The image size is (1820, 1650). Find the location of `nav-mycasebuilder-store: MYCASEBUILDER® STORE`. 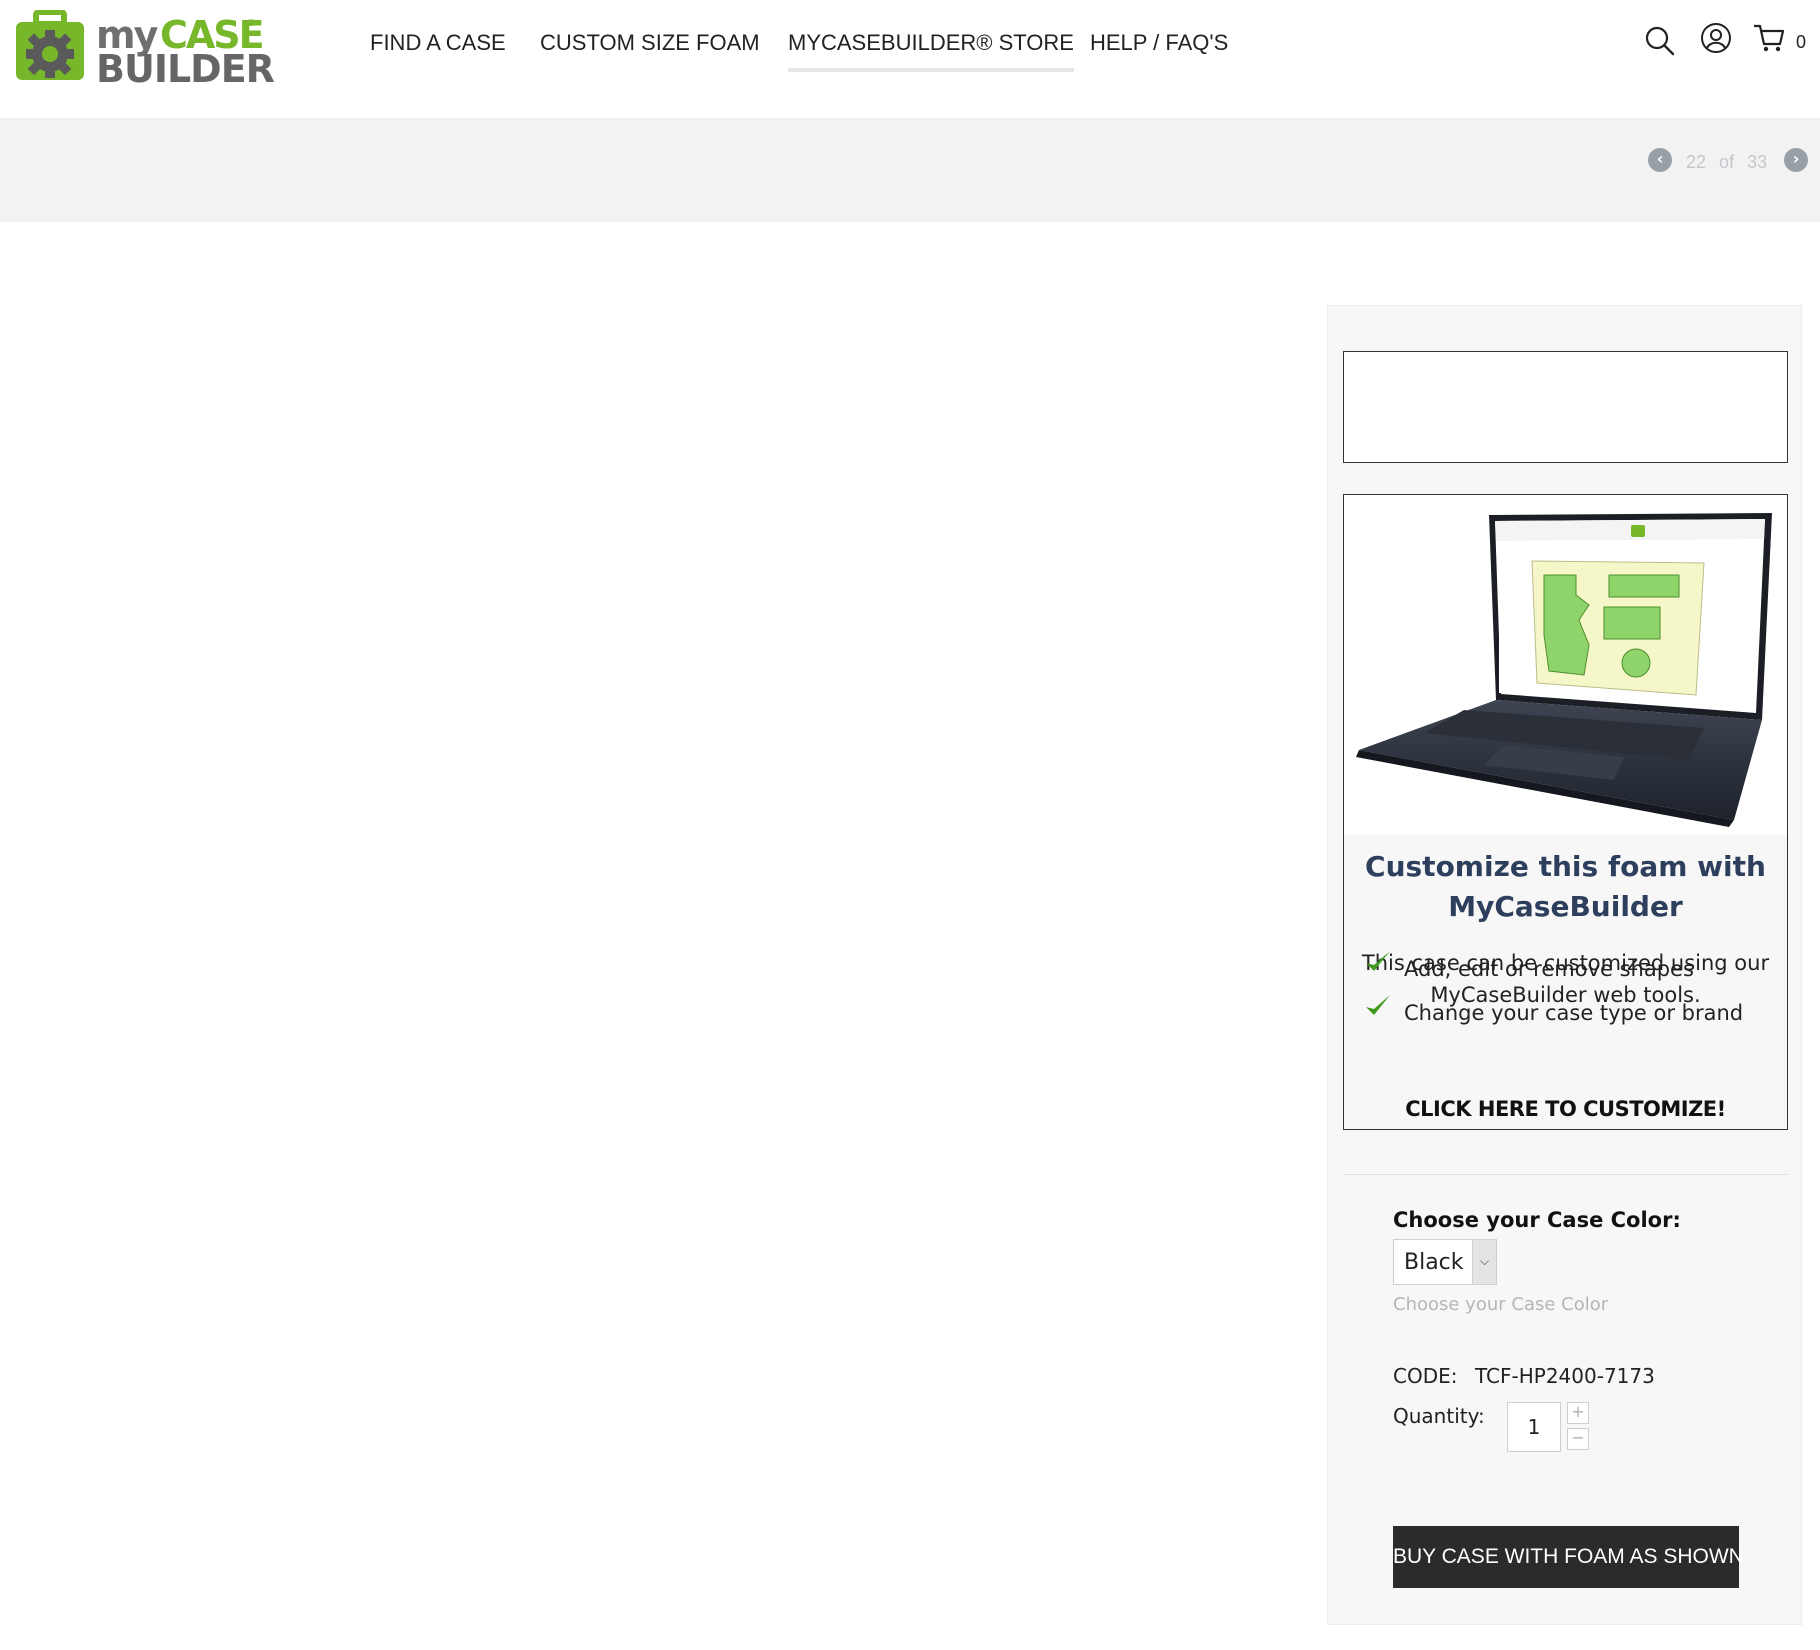

nav-mycasebuilder-store: MYCASEBUILDER® STORE is located at coordinates (931, 51).